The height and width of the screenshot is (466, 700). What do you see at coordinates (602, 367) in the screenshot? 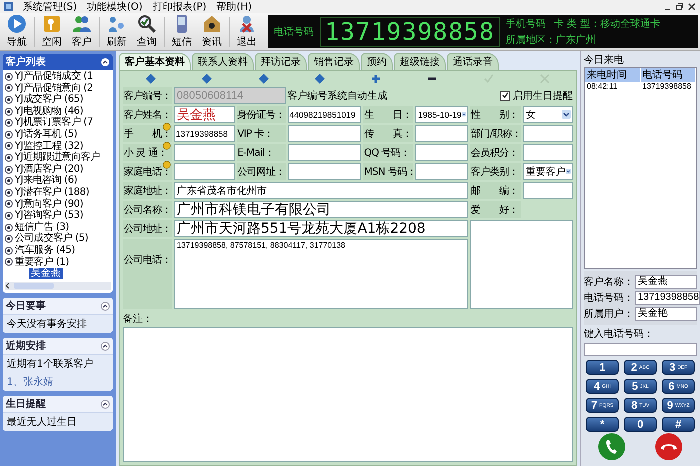
I see `keypad-key: 1` at bounding box center [602, 367].